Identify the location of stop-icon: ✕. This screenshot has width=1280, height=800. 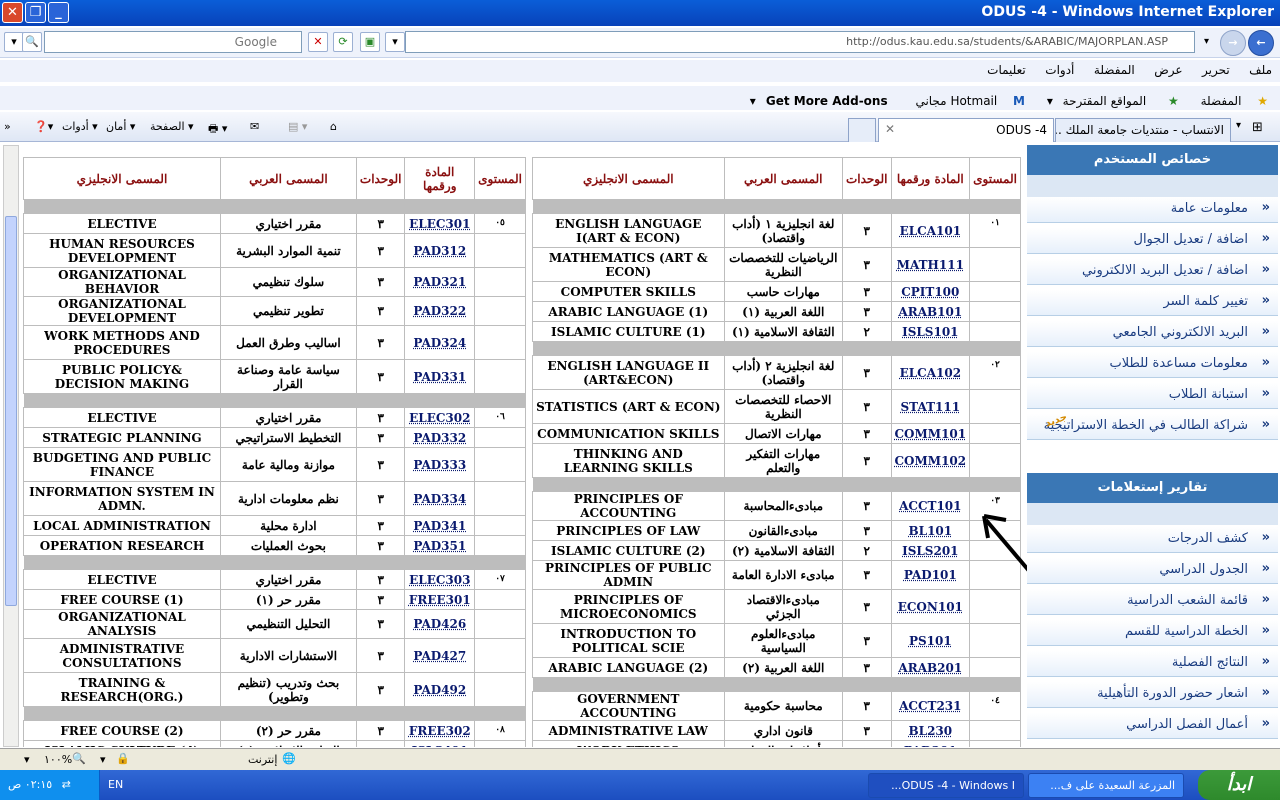
(318, 42).